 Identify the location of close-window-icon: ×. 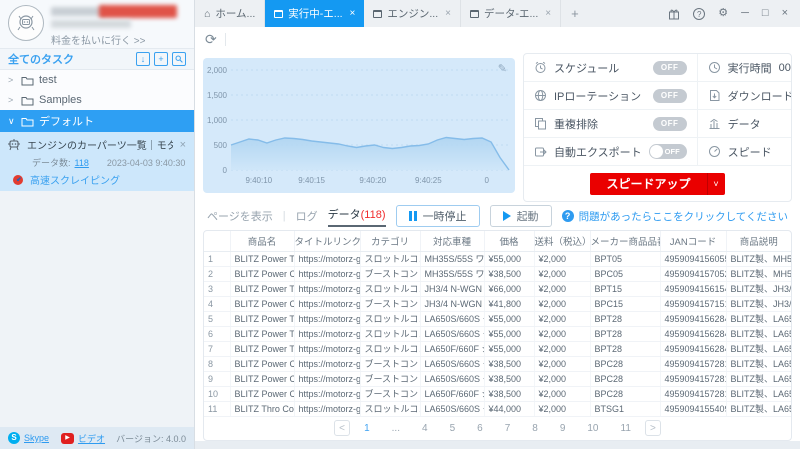
(785, 13).